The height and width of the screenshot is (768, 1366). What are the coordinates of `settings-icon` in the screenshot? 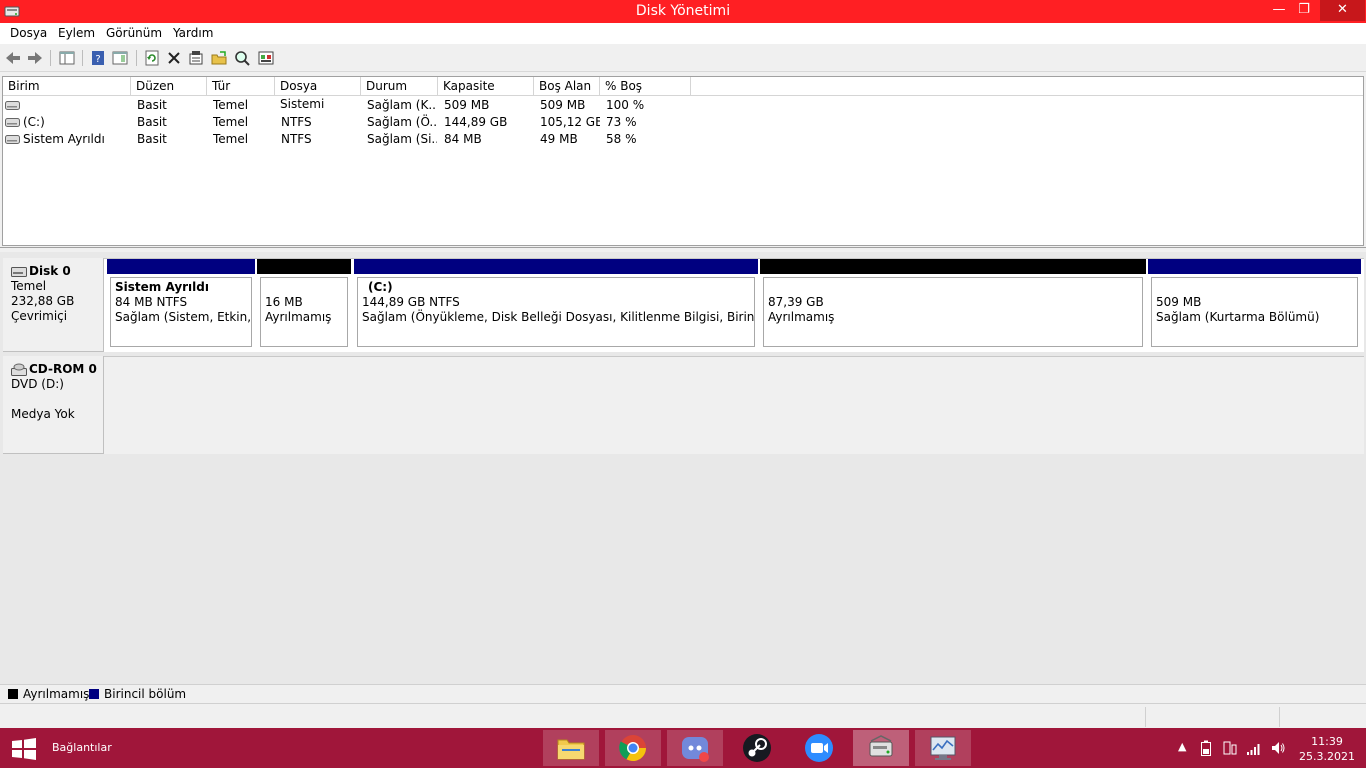 It's located at (266, 58).